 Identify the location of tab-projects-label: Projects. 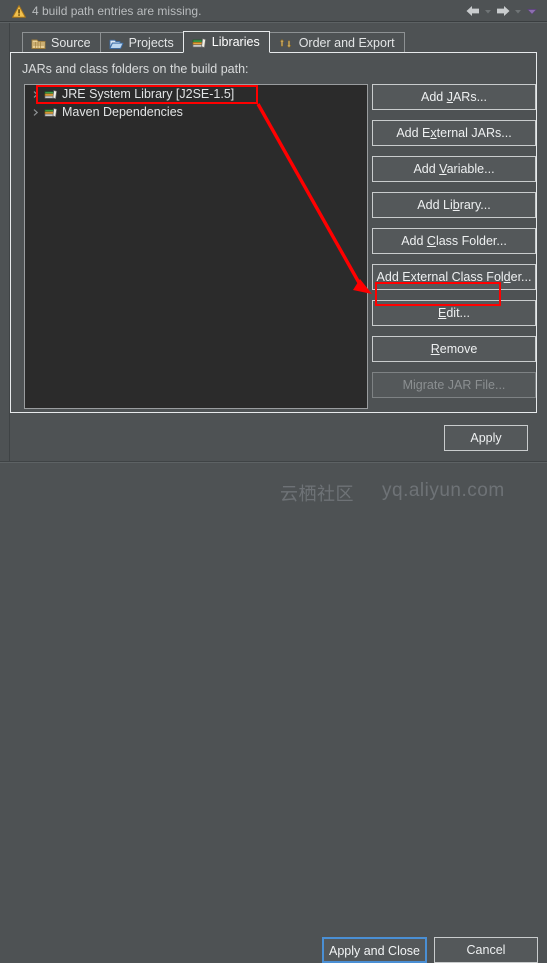
(151, 43).